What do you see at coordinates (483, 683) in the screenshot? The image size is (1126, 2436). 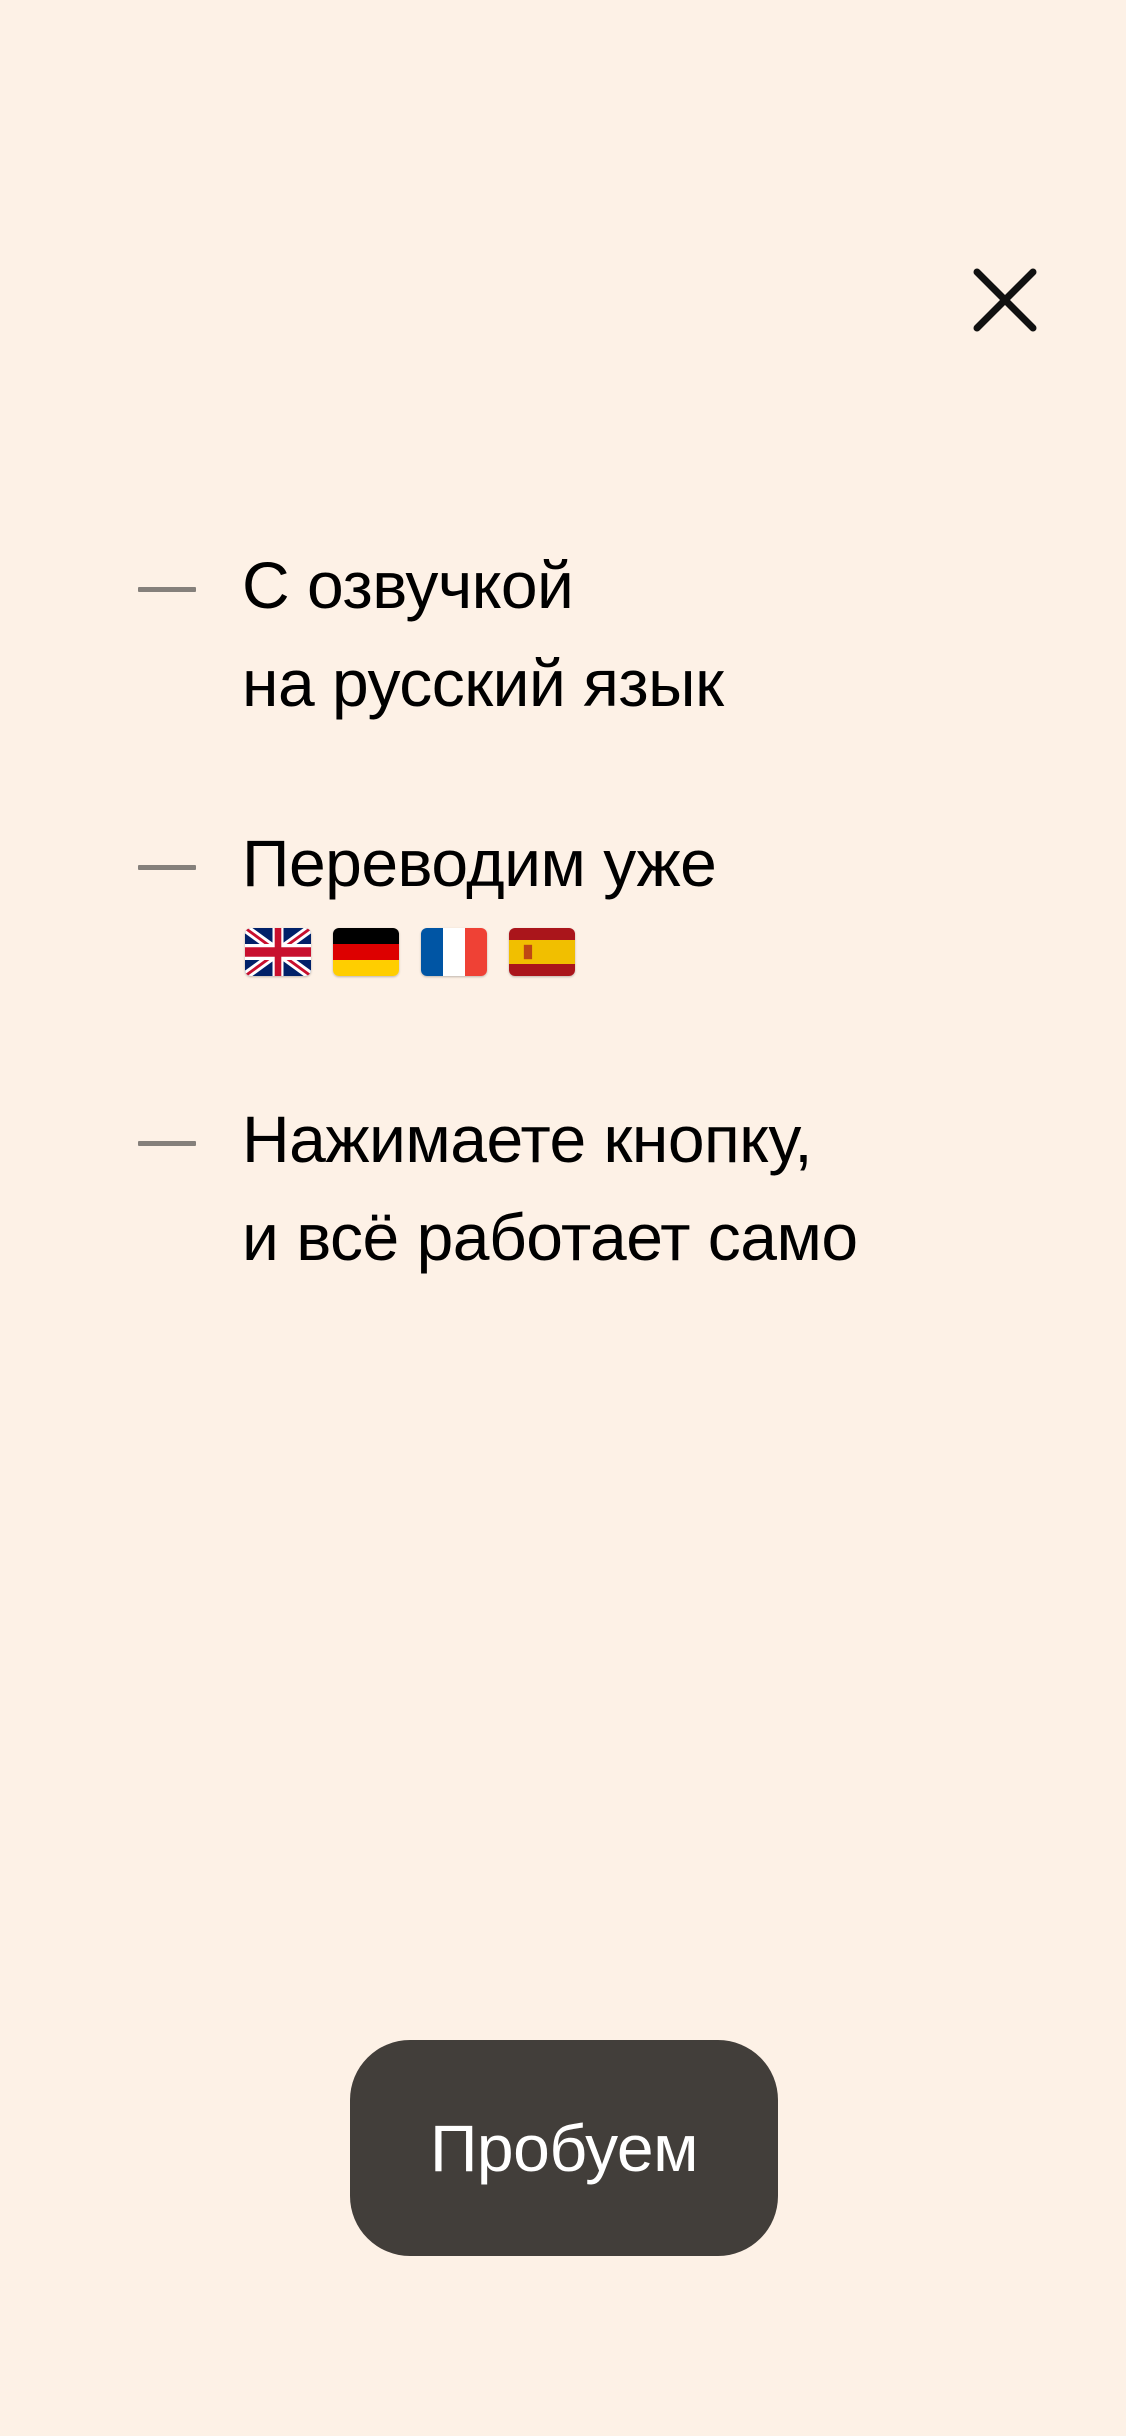 I see `feature-line: на русский язык` at bounding box center [483, 683].